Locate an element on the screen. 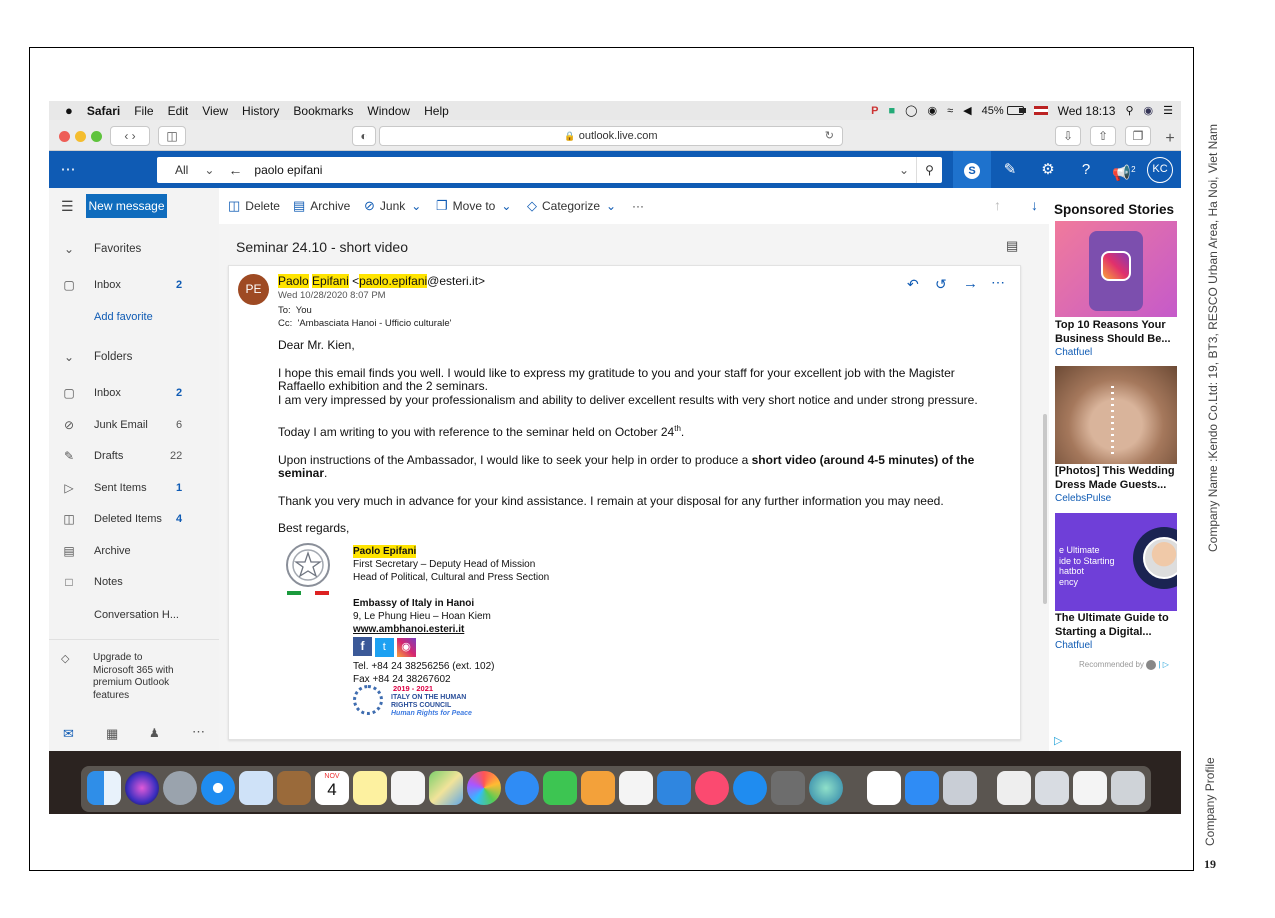  search-dropdown-icon: ⌄ is located at coordinates (904, 170).